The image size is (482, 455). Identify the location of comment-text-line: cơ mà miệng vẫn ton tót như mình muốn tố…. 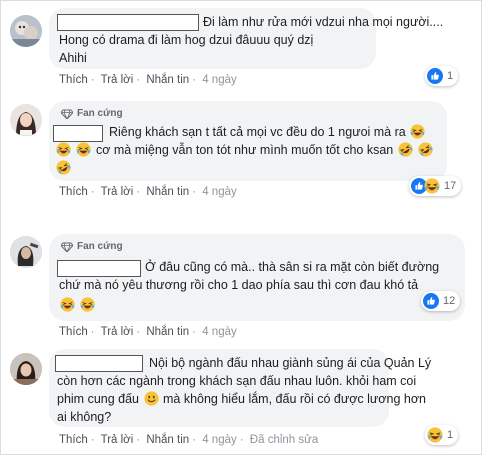
(244, 150).